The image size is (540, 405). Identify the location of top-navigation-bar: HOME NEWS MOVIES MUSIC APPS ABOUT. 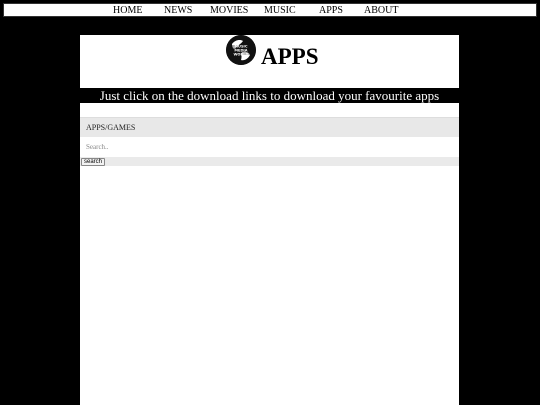
(270, 10).